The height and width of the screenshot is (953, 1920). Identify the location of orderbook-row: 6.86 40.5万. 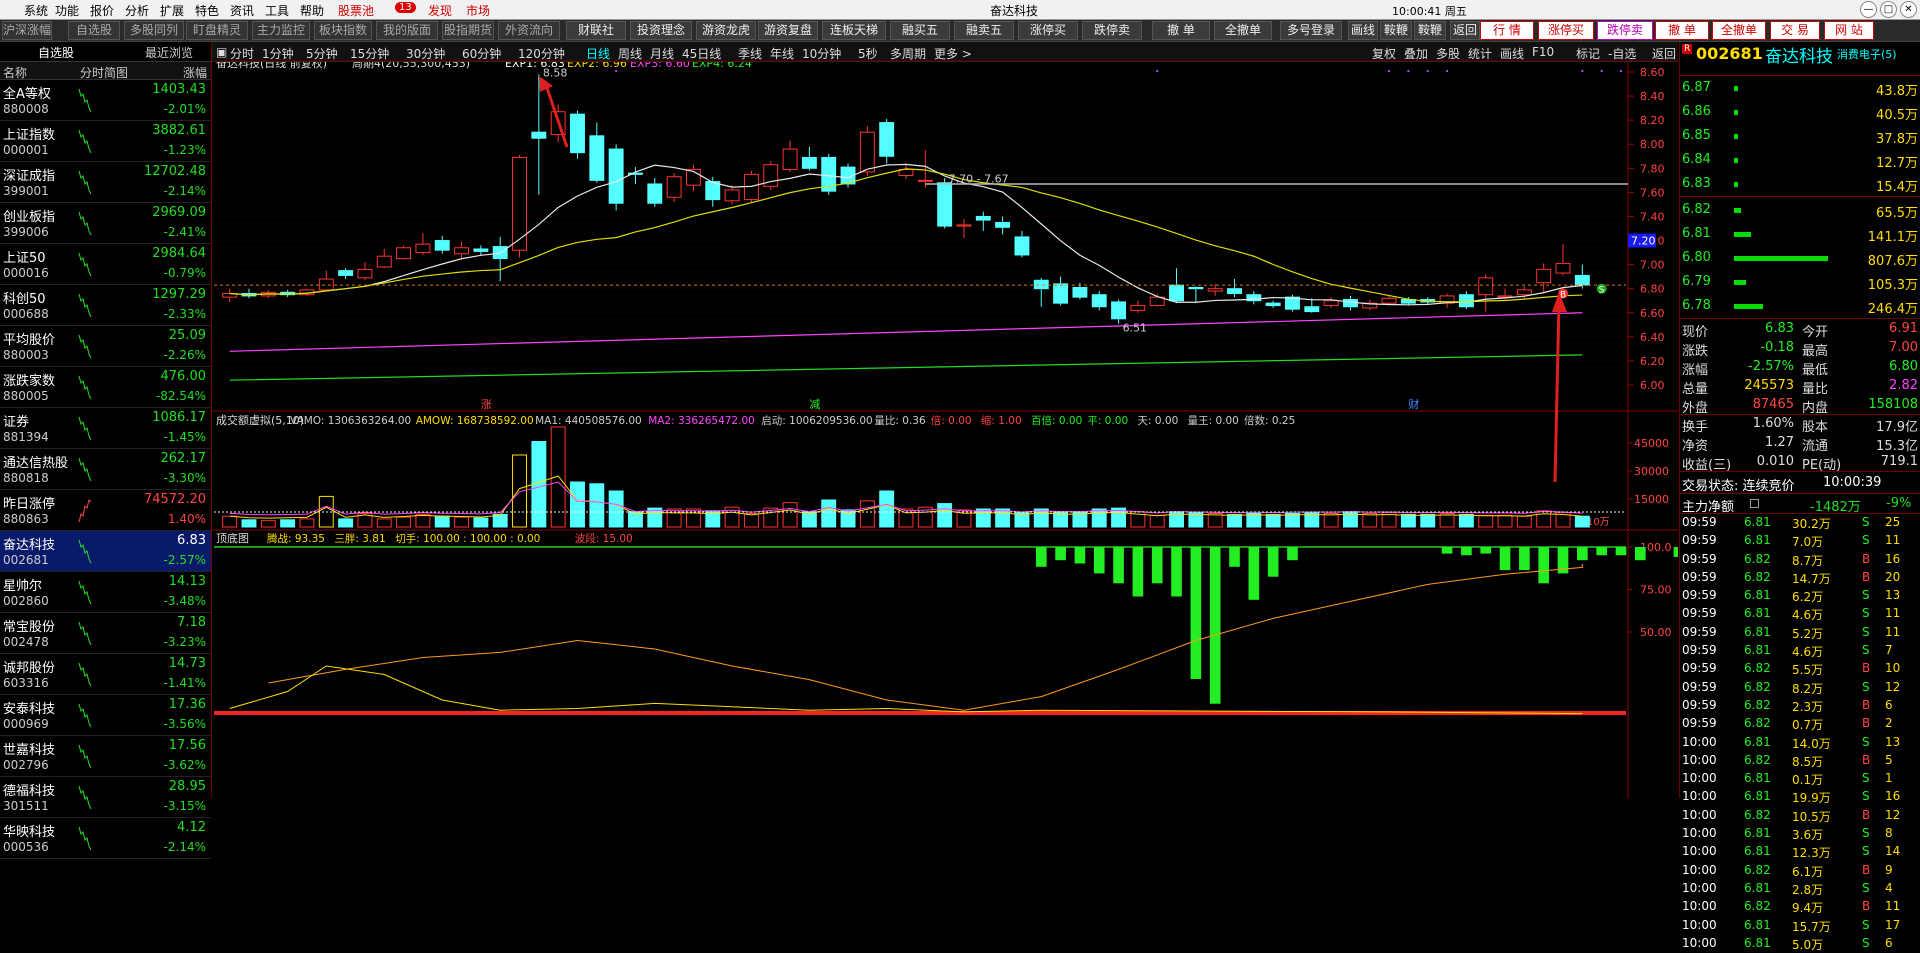
(1800, 112).